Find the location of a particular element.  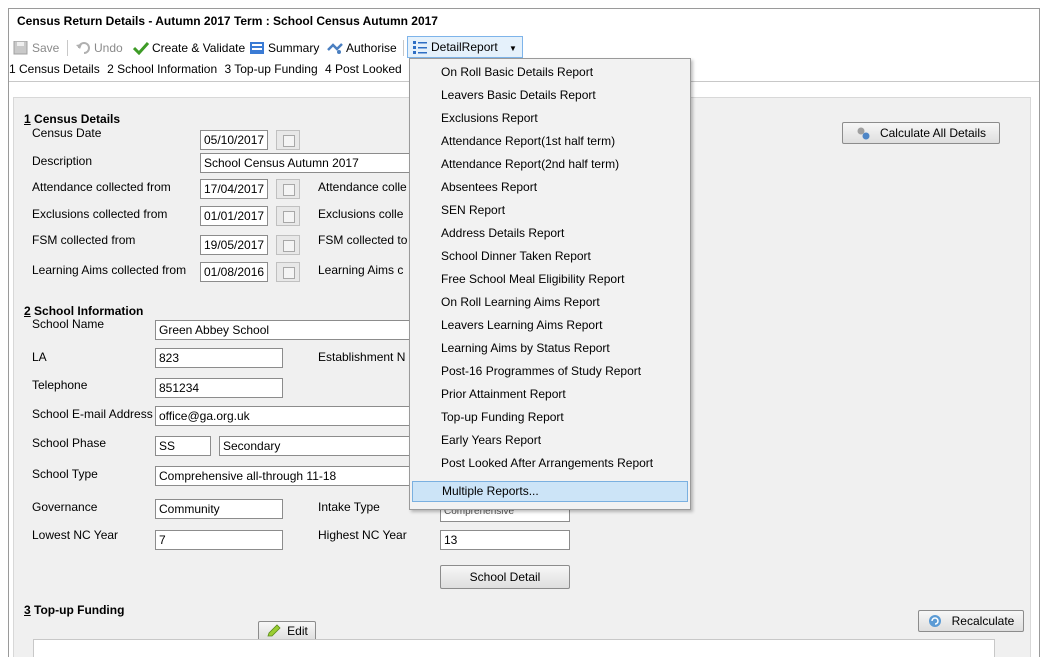

menu-item-post-looked-after: Post Looked After Arrangements Report is located at coordinates (550, 463).